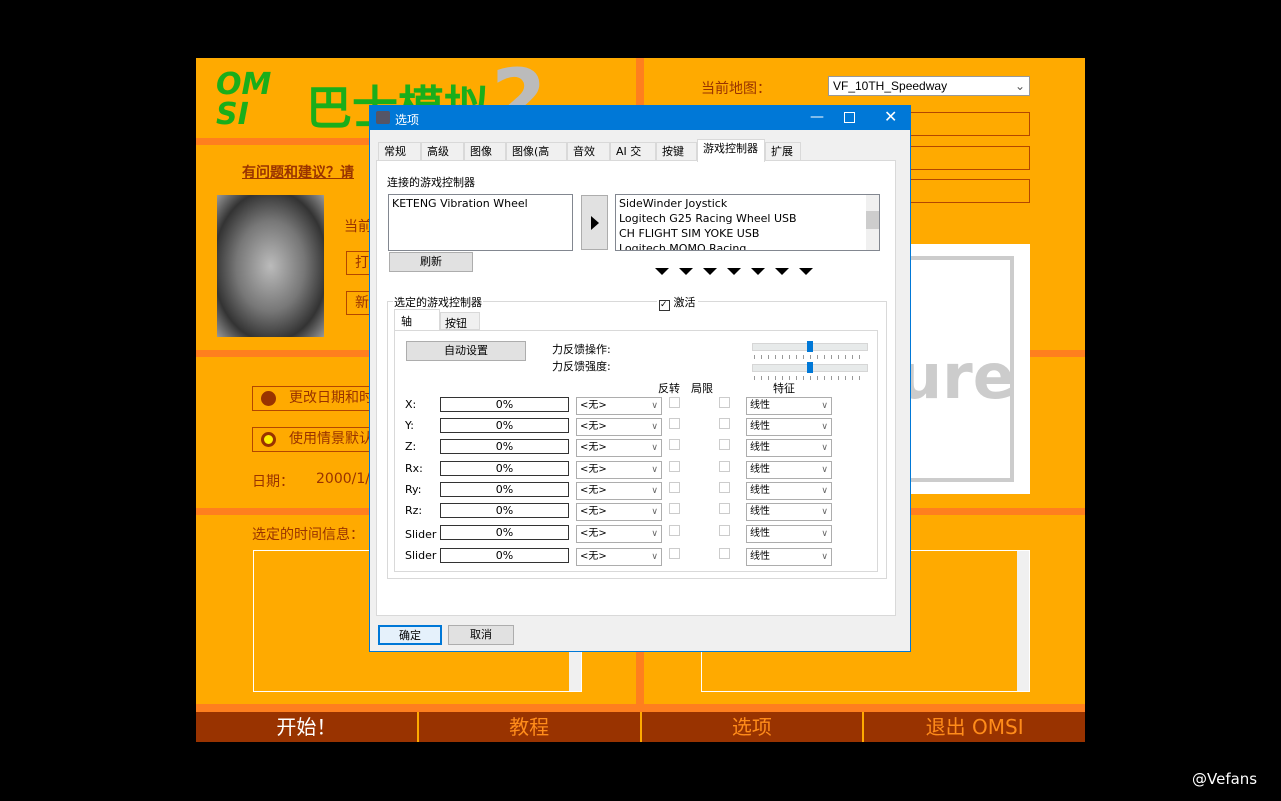 The height and width of the screenshot is (801, 1281). Describe the element at coordinates (684, 302) in the screenshot. I see `activate-label: 激活` at that location.